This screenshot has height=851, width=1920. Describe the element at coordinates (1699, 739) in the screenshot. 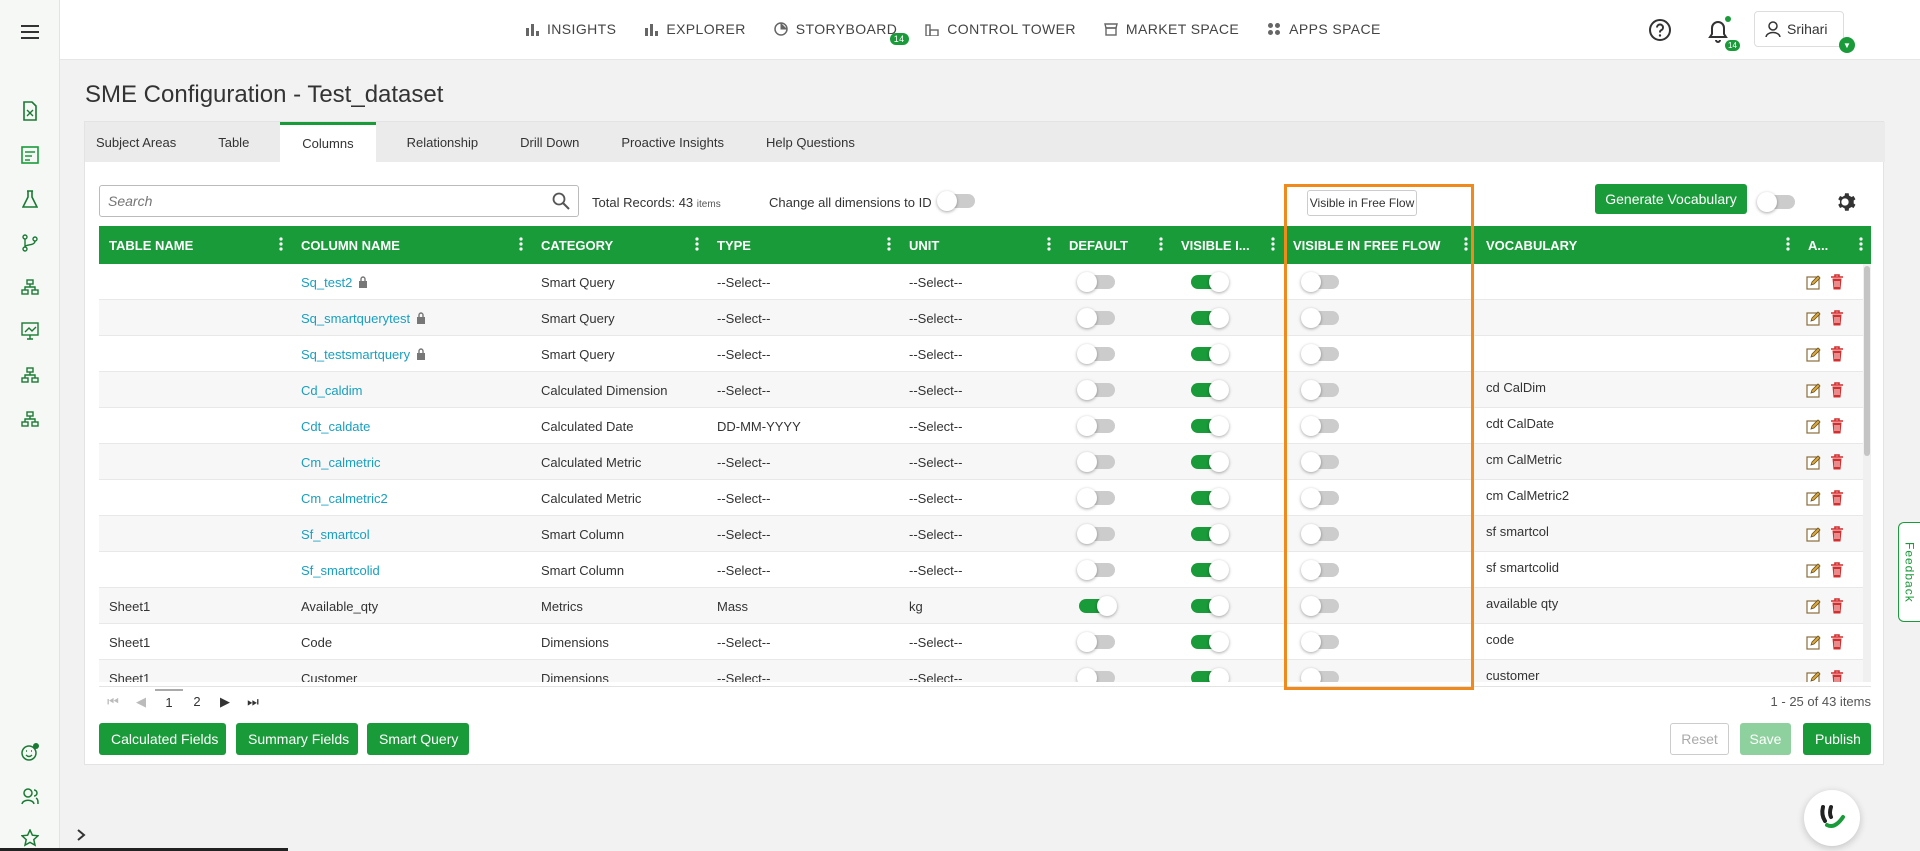

I see `reset-button: Reset` at that location.